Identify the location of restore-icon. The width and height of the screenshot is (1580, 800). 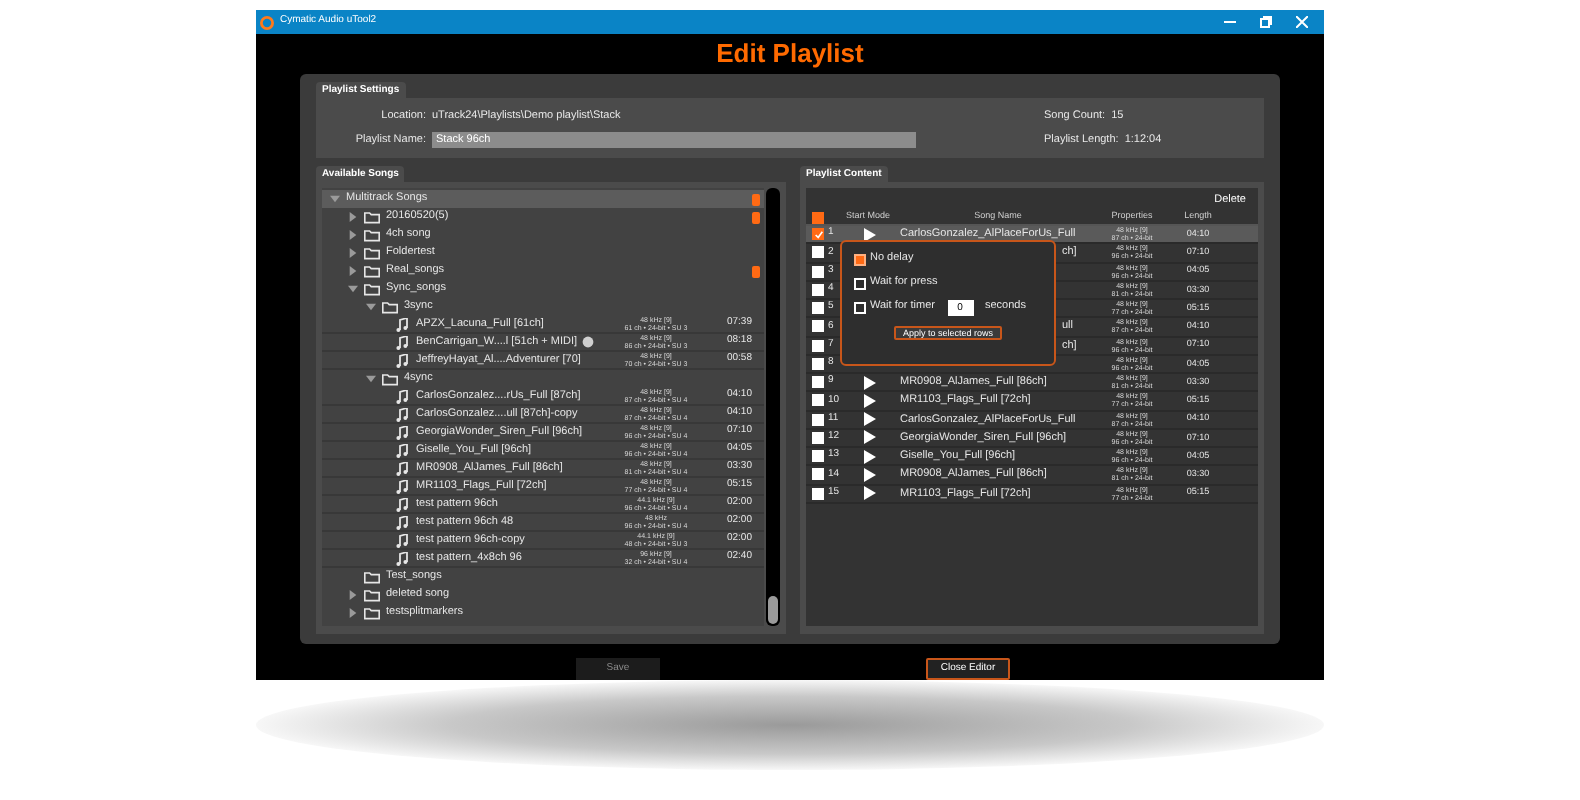
(1266, 22).